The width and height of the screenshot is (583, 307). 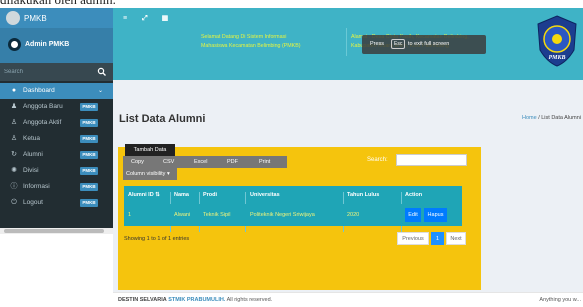 I want to click on column-header: Tahun Lulus, so click(x=363, y=195).